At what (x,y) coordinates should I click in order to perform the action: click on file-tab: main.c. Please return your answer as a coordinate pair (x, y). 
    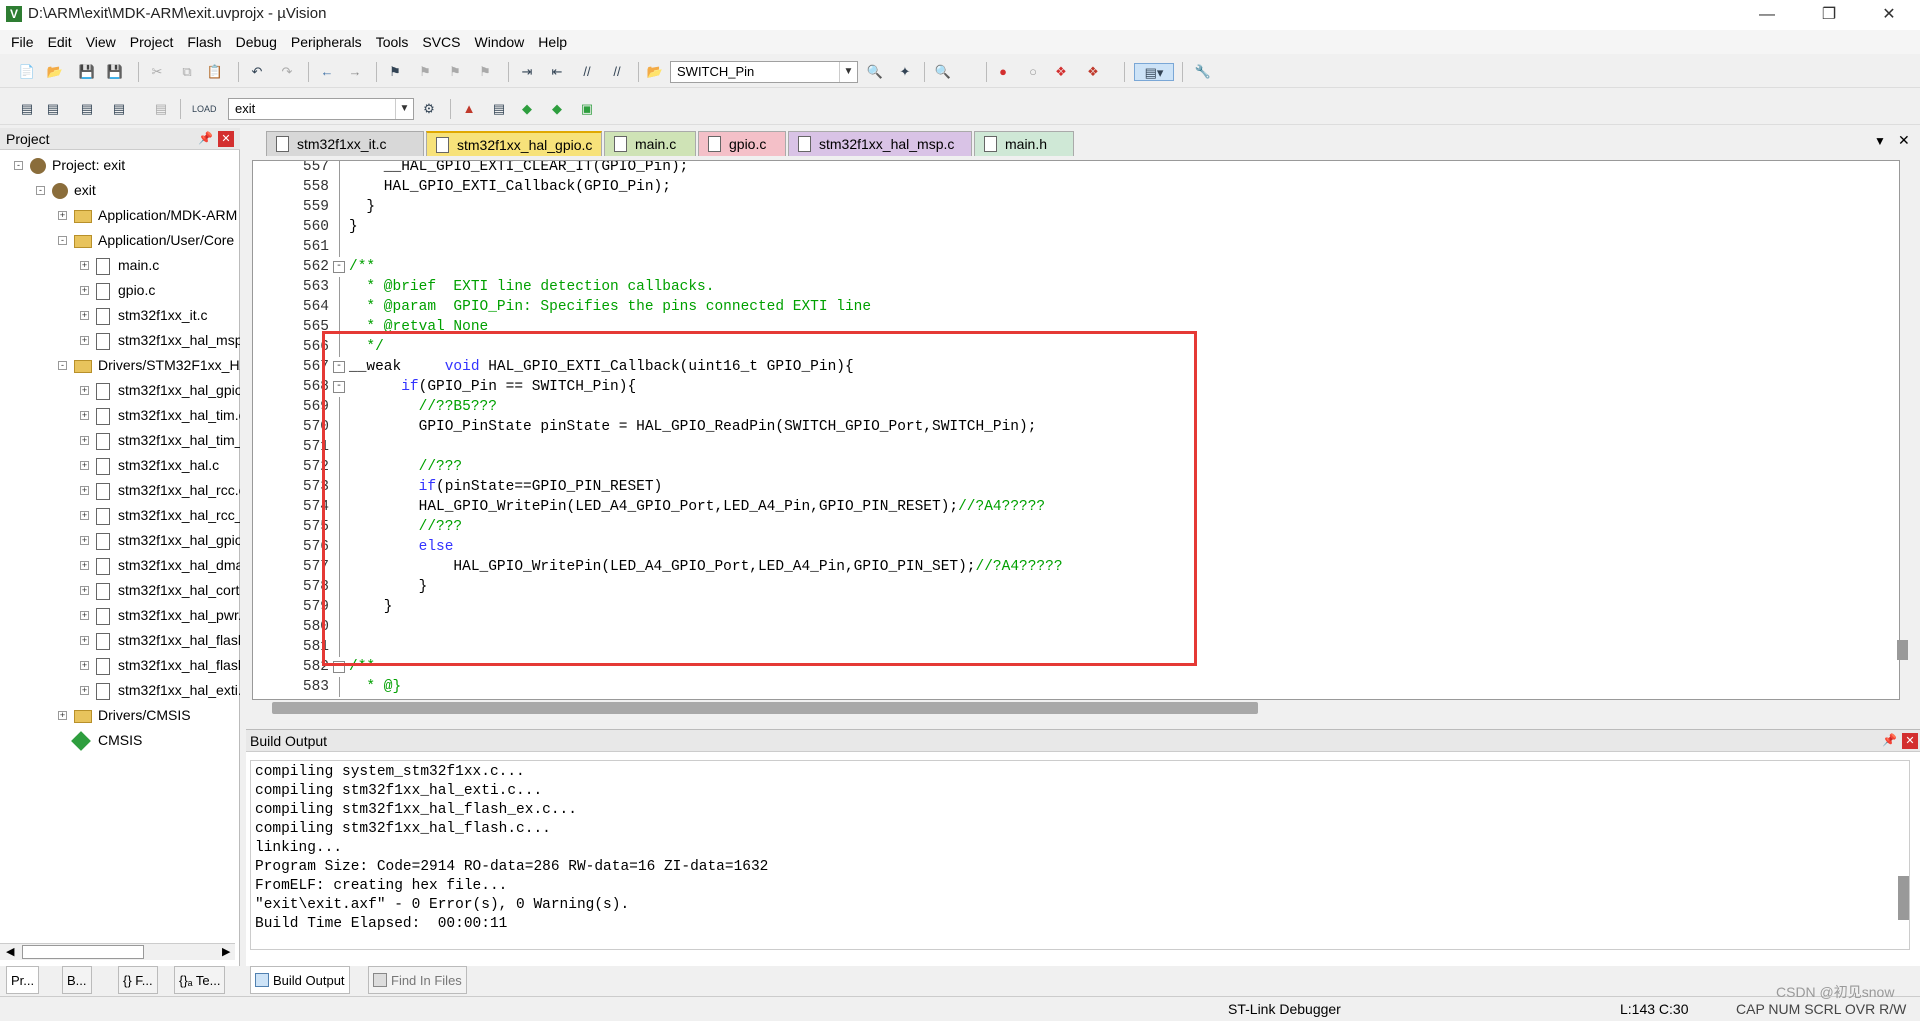
    Looking at the image, I should click on (650, 143).